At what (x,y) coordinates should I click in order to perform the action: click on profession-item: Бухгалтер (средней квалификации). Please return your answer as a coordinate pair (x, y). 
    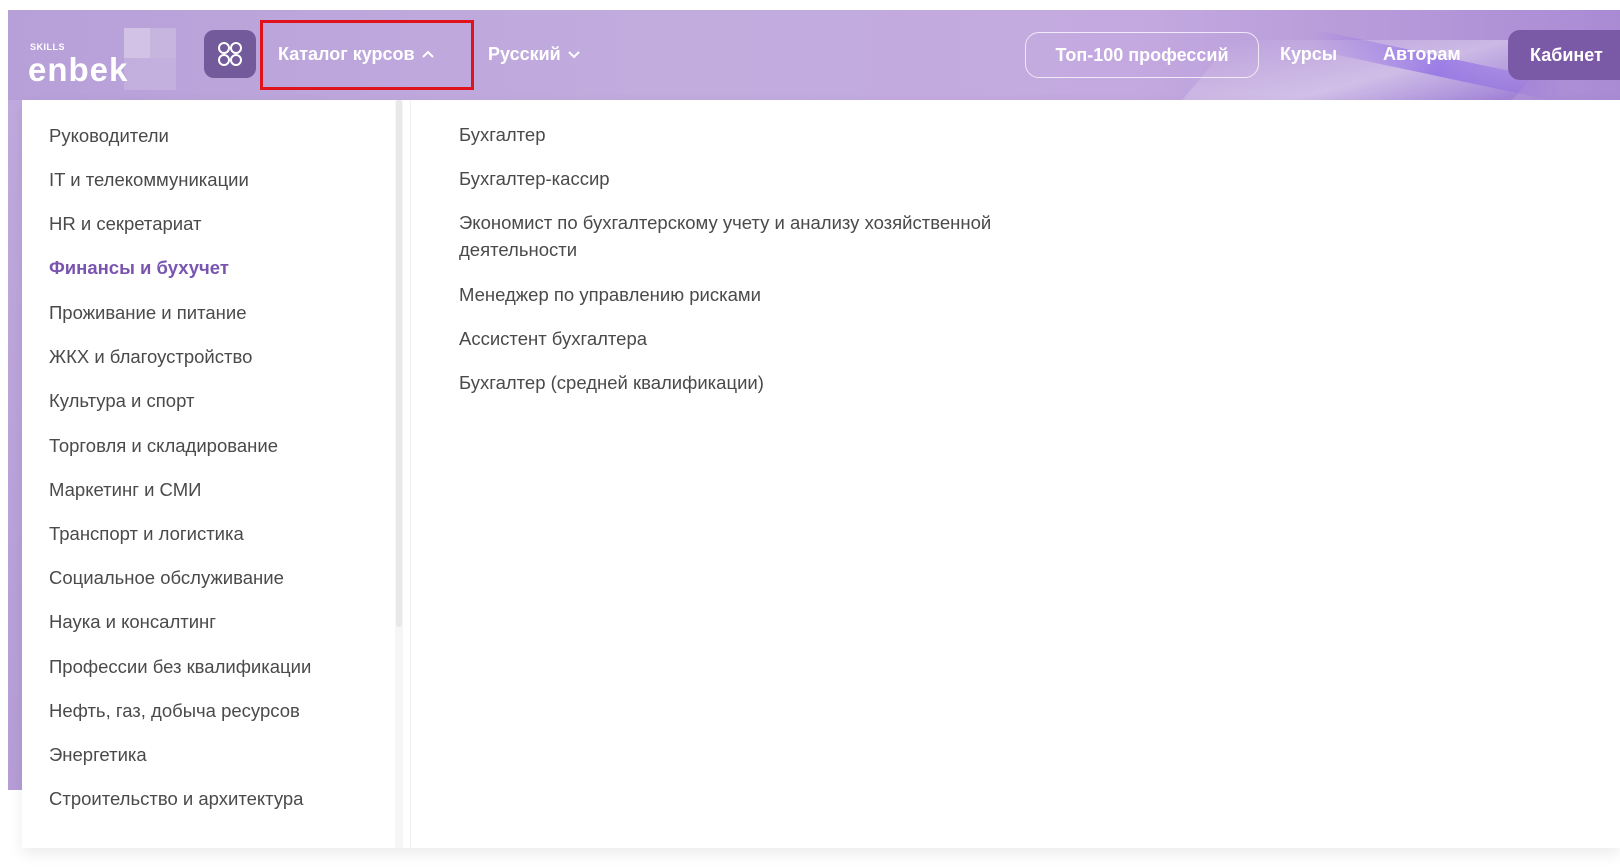
    Looking at the image, I should click on (779, 382).